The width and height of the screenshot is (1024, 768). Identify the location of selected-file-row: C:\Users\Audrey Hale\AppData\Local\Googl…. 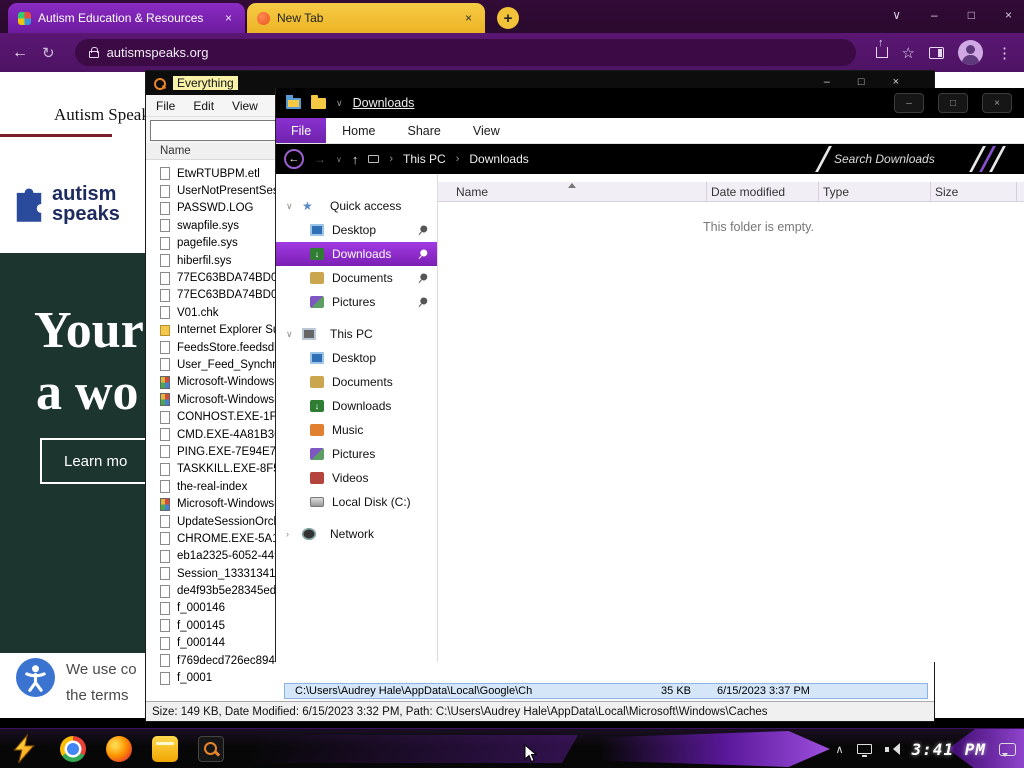
(606, 691).